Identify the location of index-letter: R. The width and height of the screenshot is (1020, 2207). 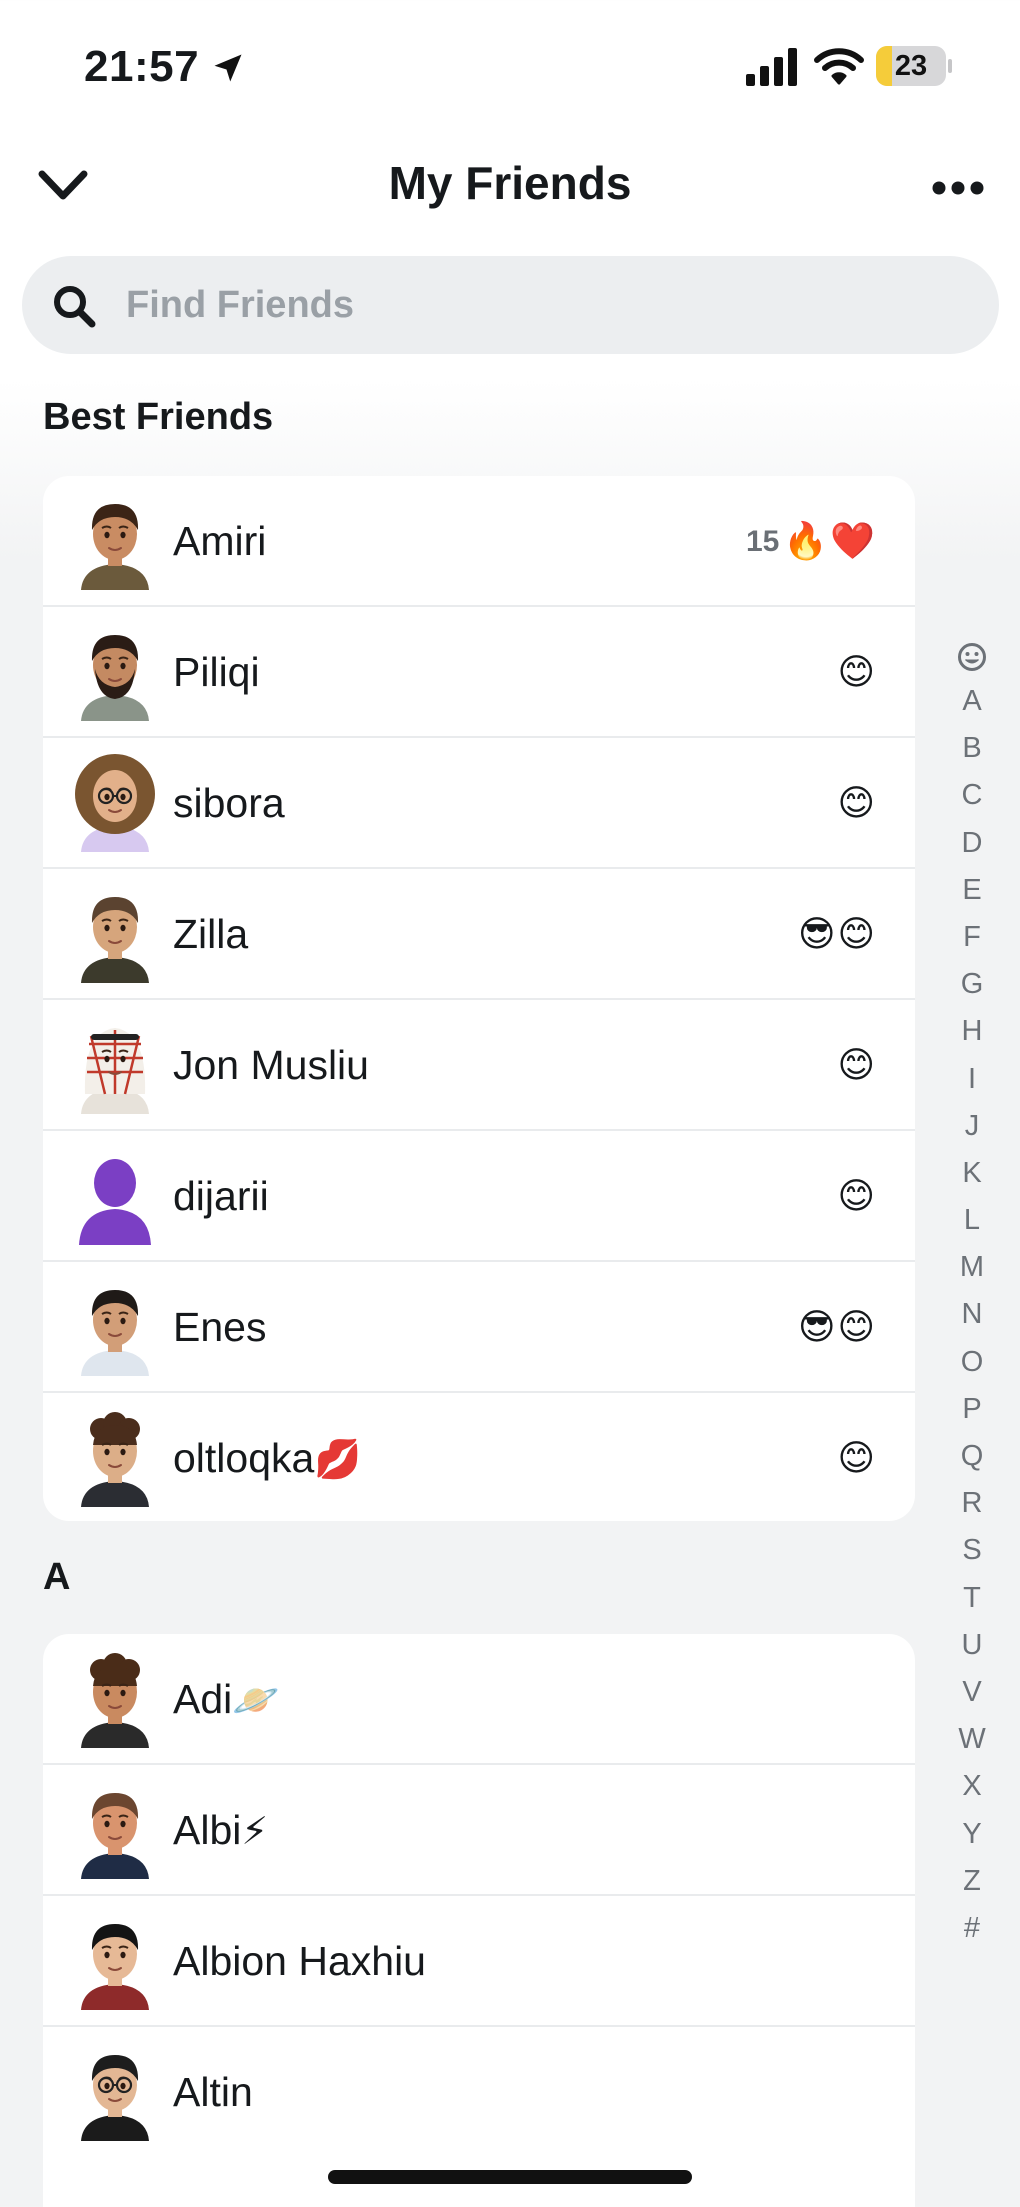
(972, 1503).